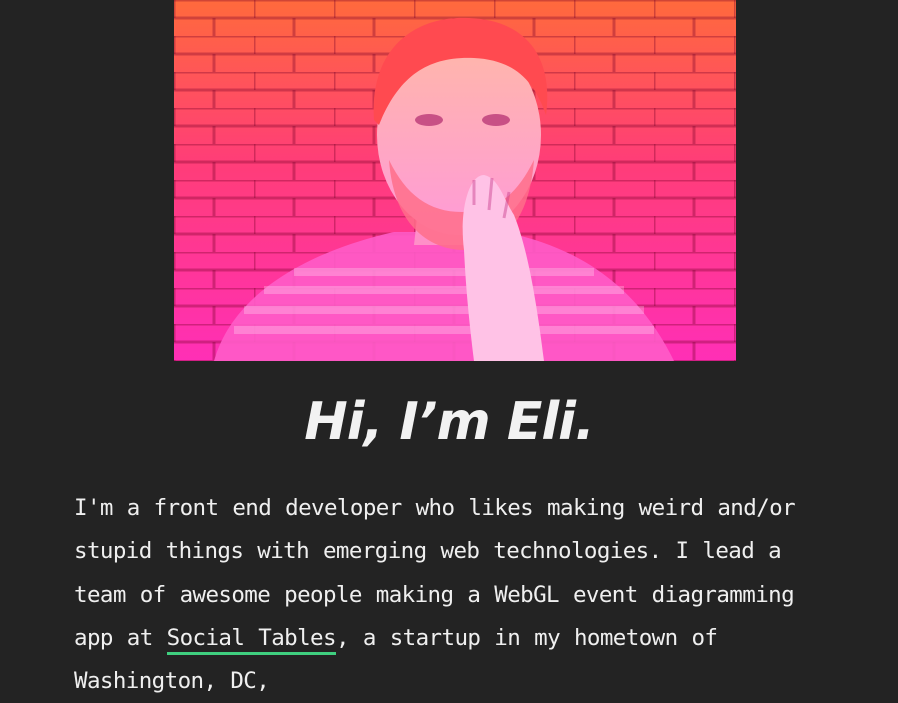  Describe the element at coordinates (449, 422) in the screenshot. I see `page-title: Hi, I’m Eli.` at that location.